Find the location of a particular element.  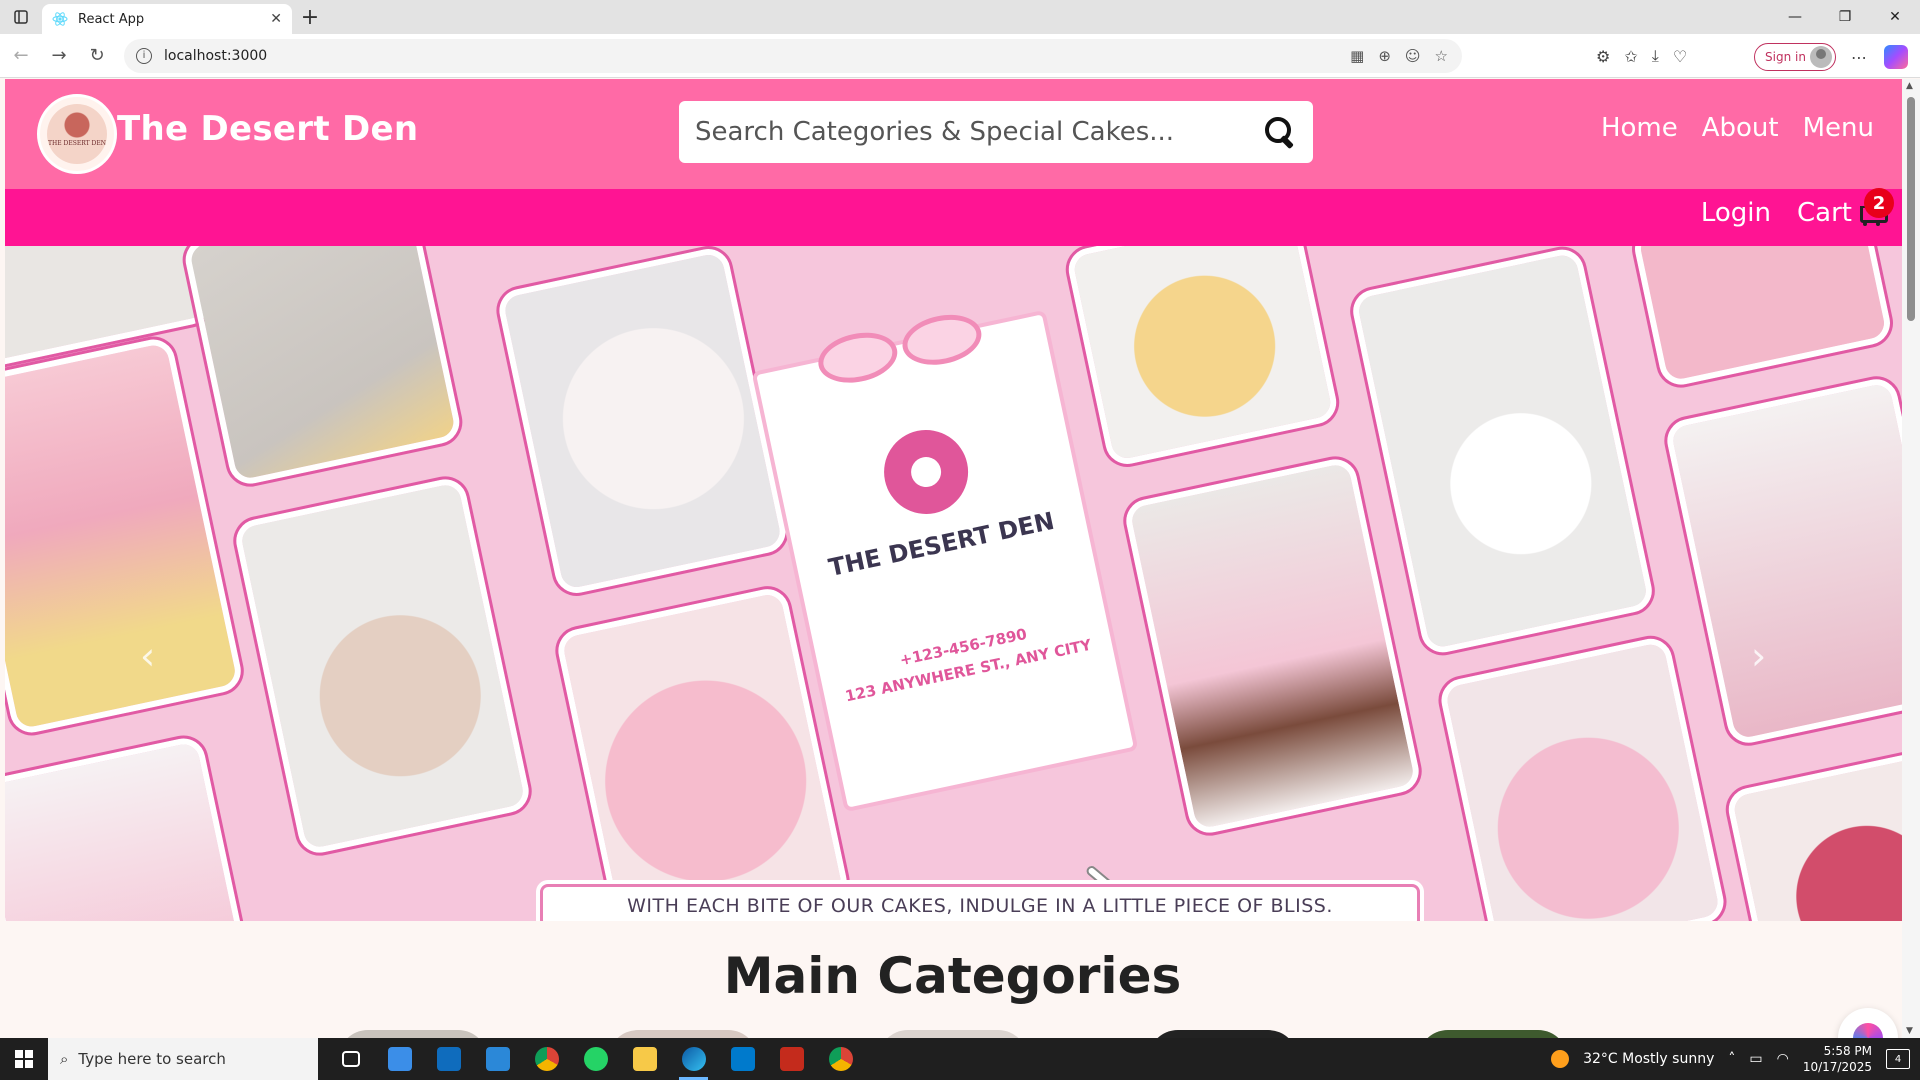

whatsapp-icon is located at coordinates (595, 1059).